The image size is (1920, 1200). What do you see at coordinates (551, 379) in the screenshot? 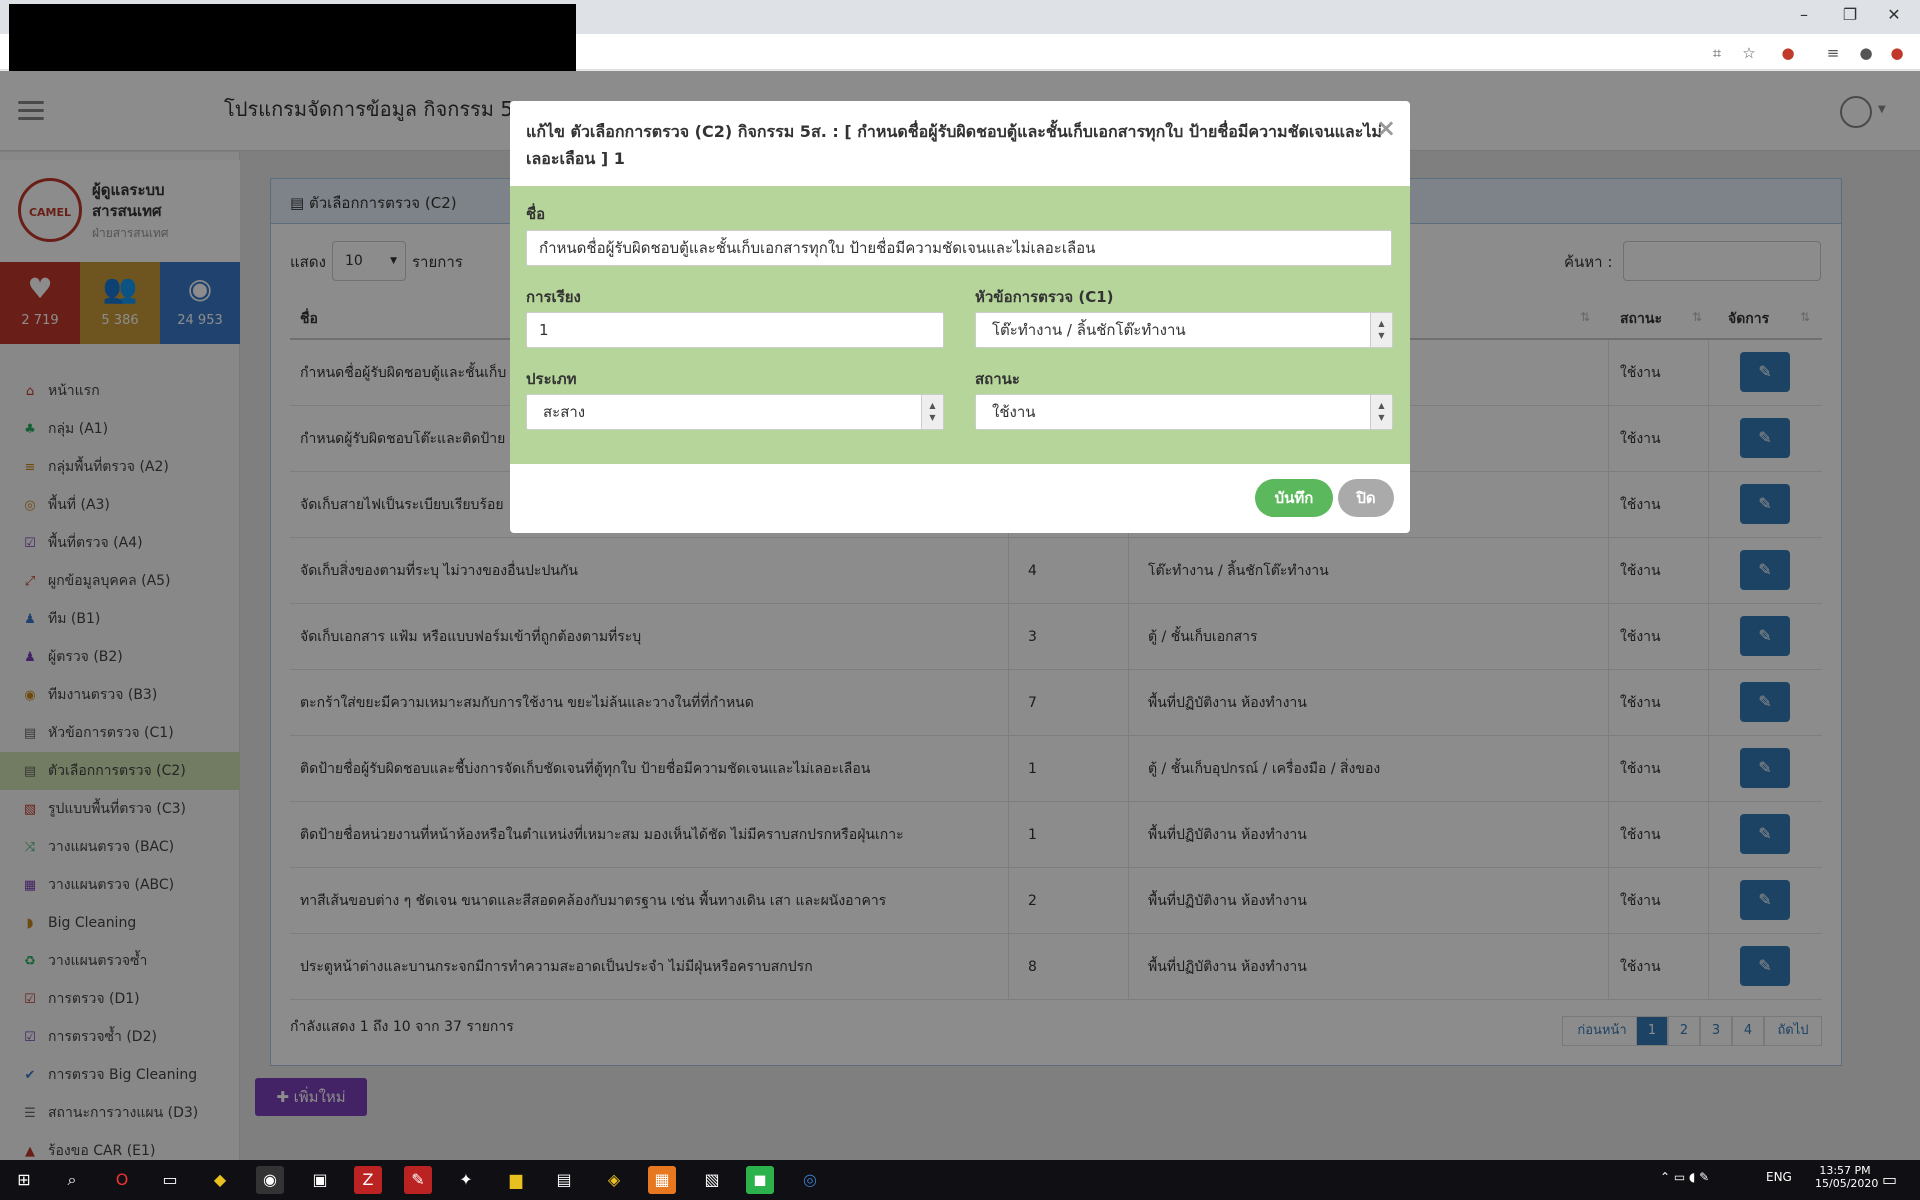
I see `type-label: ประเภท` at bounding box center [551, 379].